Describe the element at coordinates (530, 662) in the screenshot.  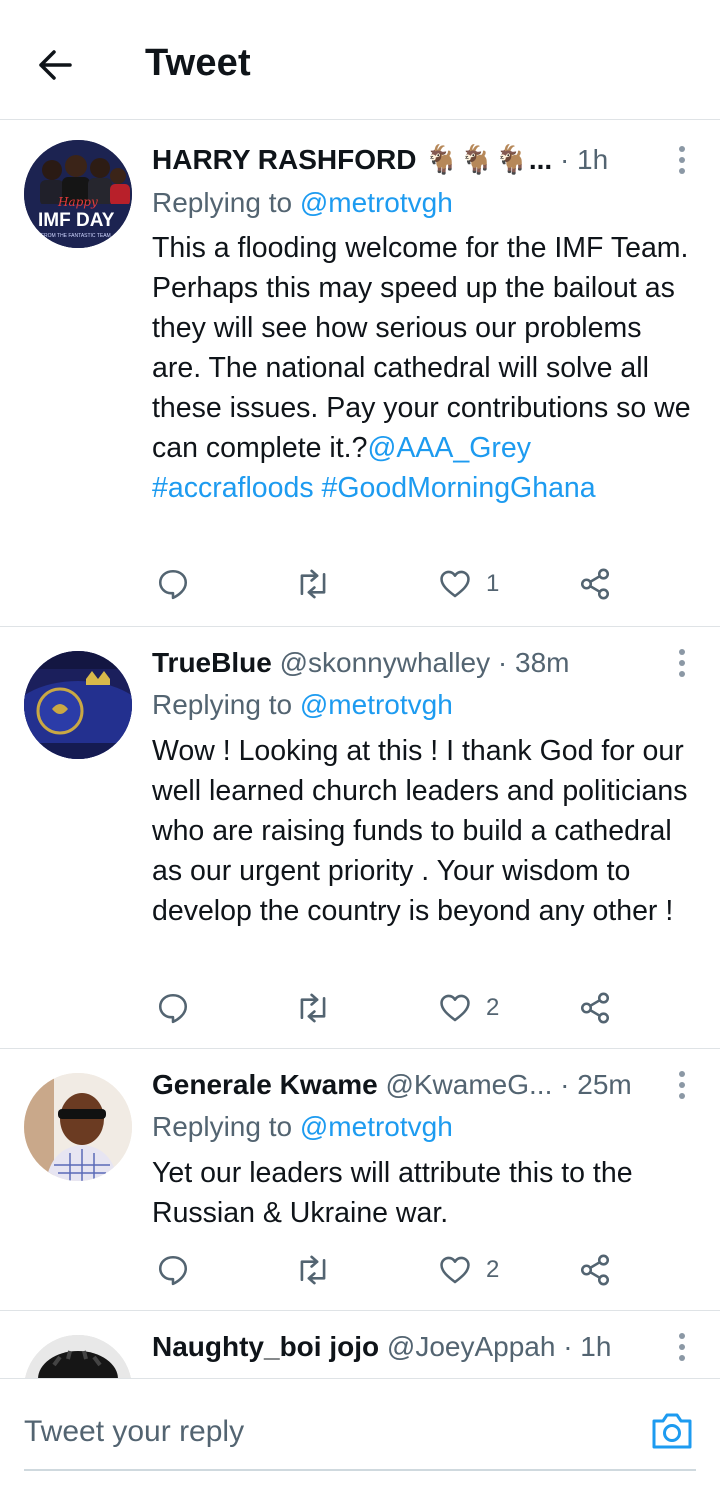
I see `timestamp: · 38m` at that location.